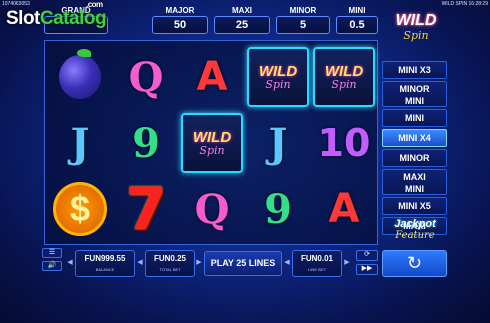  I want to click on plum-symbol, so click(80, 77).